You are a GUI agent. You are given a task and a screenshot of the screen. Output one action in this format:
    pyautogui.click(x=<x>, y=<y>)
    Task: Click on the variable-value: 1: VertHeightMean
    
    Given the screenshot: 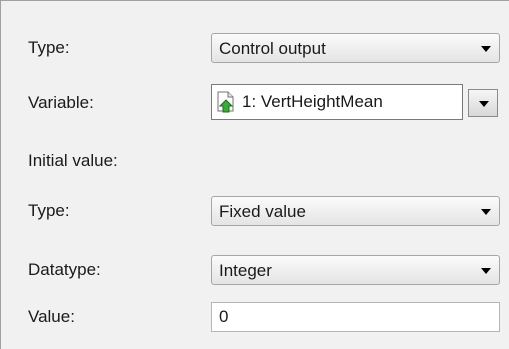 What is the action you would take?
    pyautogui.click(x=312, y=101)
    